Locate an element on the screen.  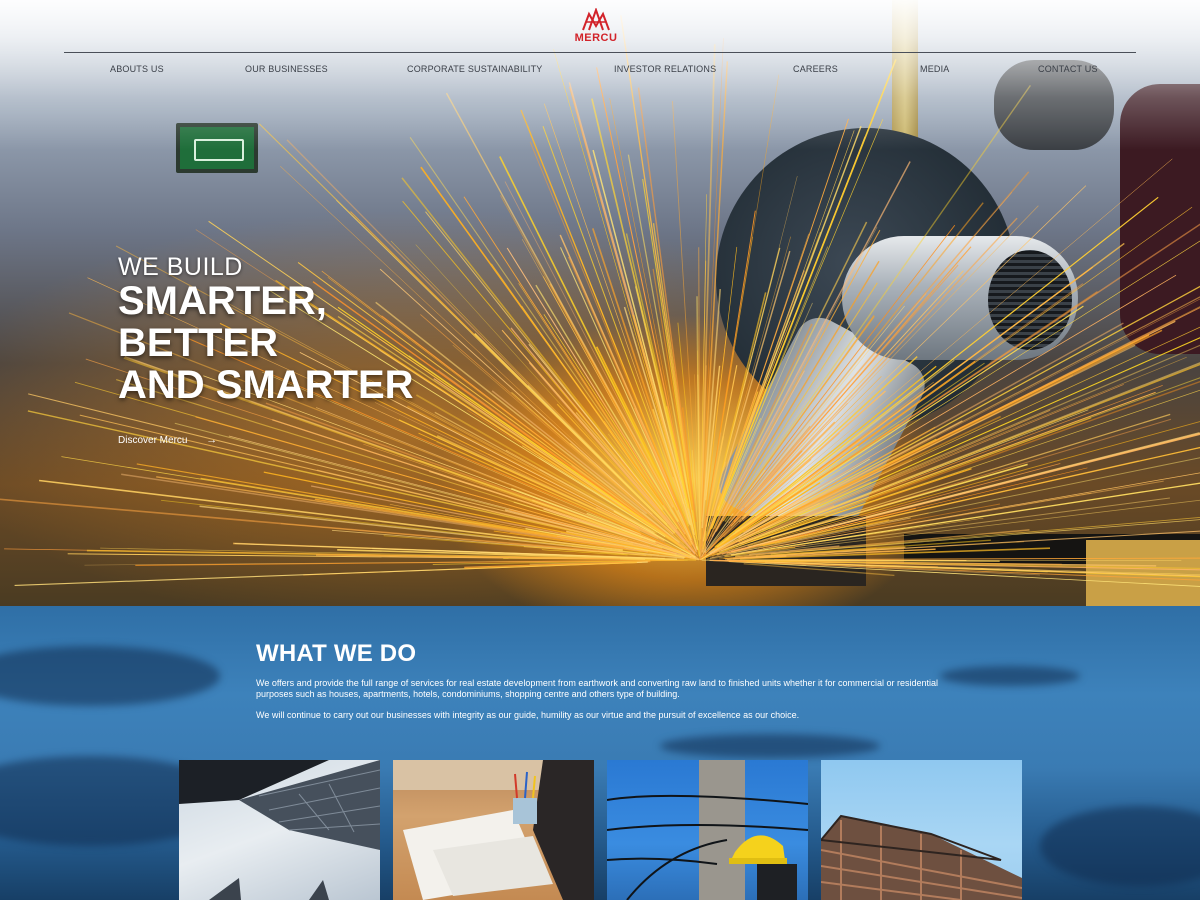
discover-link-label: Discover Mercu is located at coordinates (153, 440).